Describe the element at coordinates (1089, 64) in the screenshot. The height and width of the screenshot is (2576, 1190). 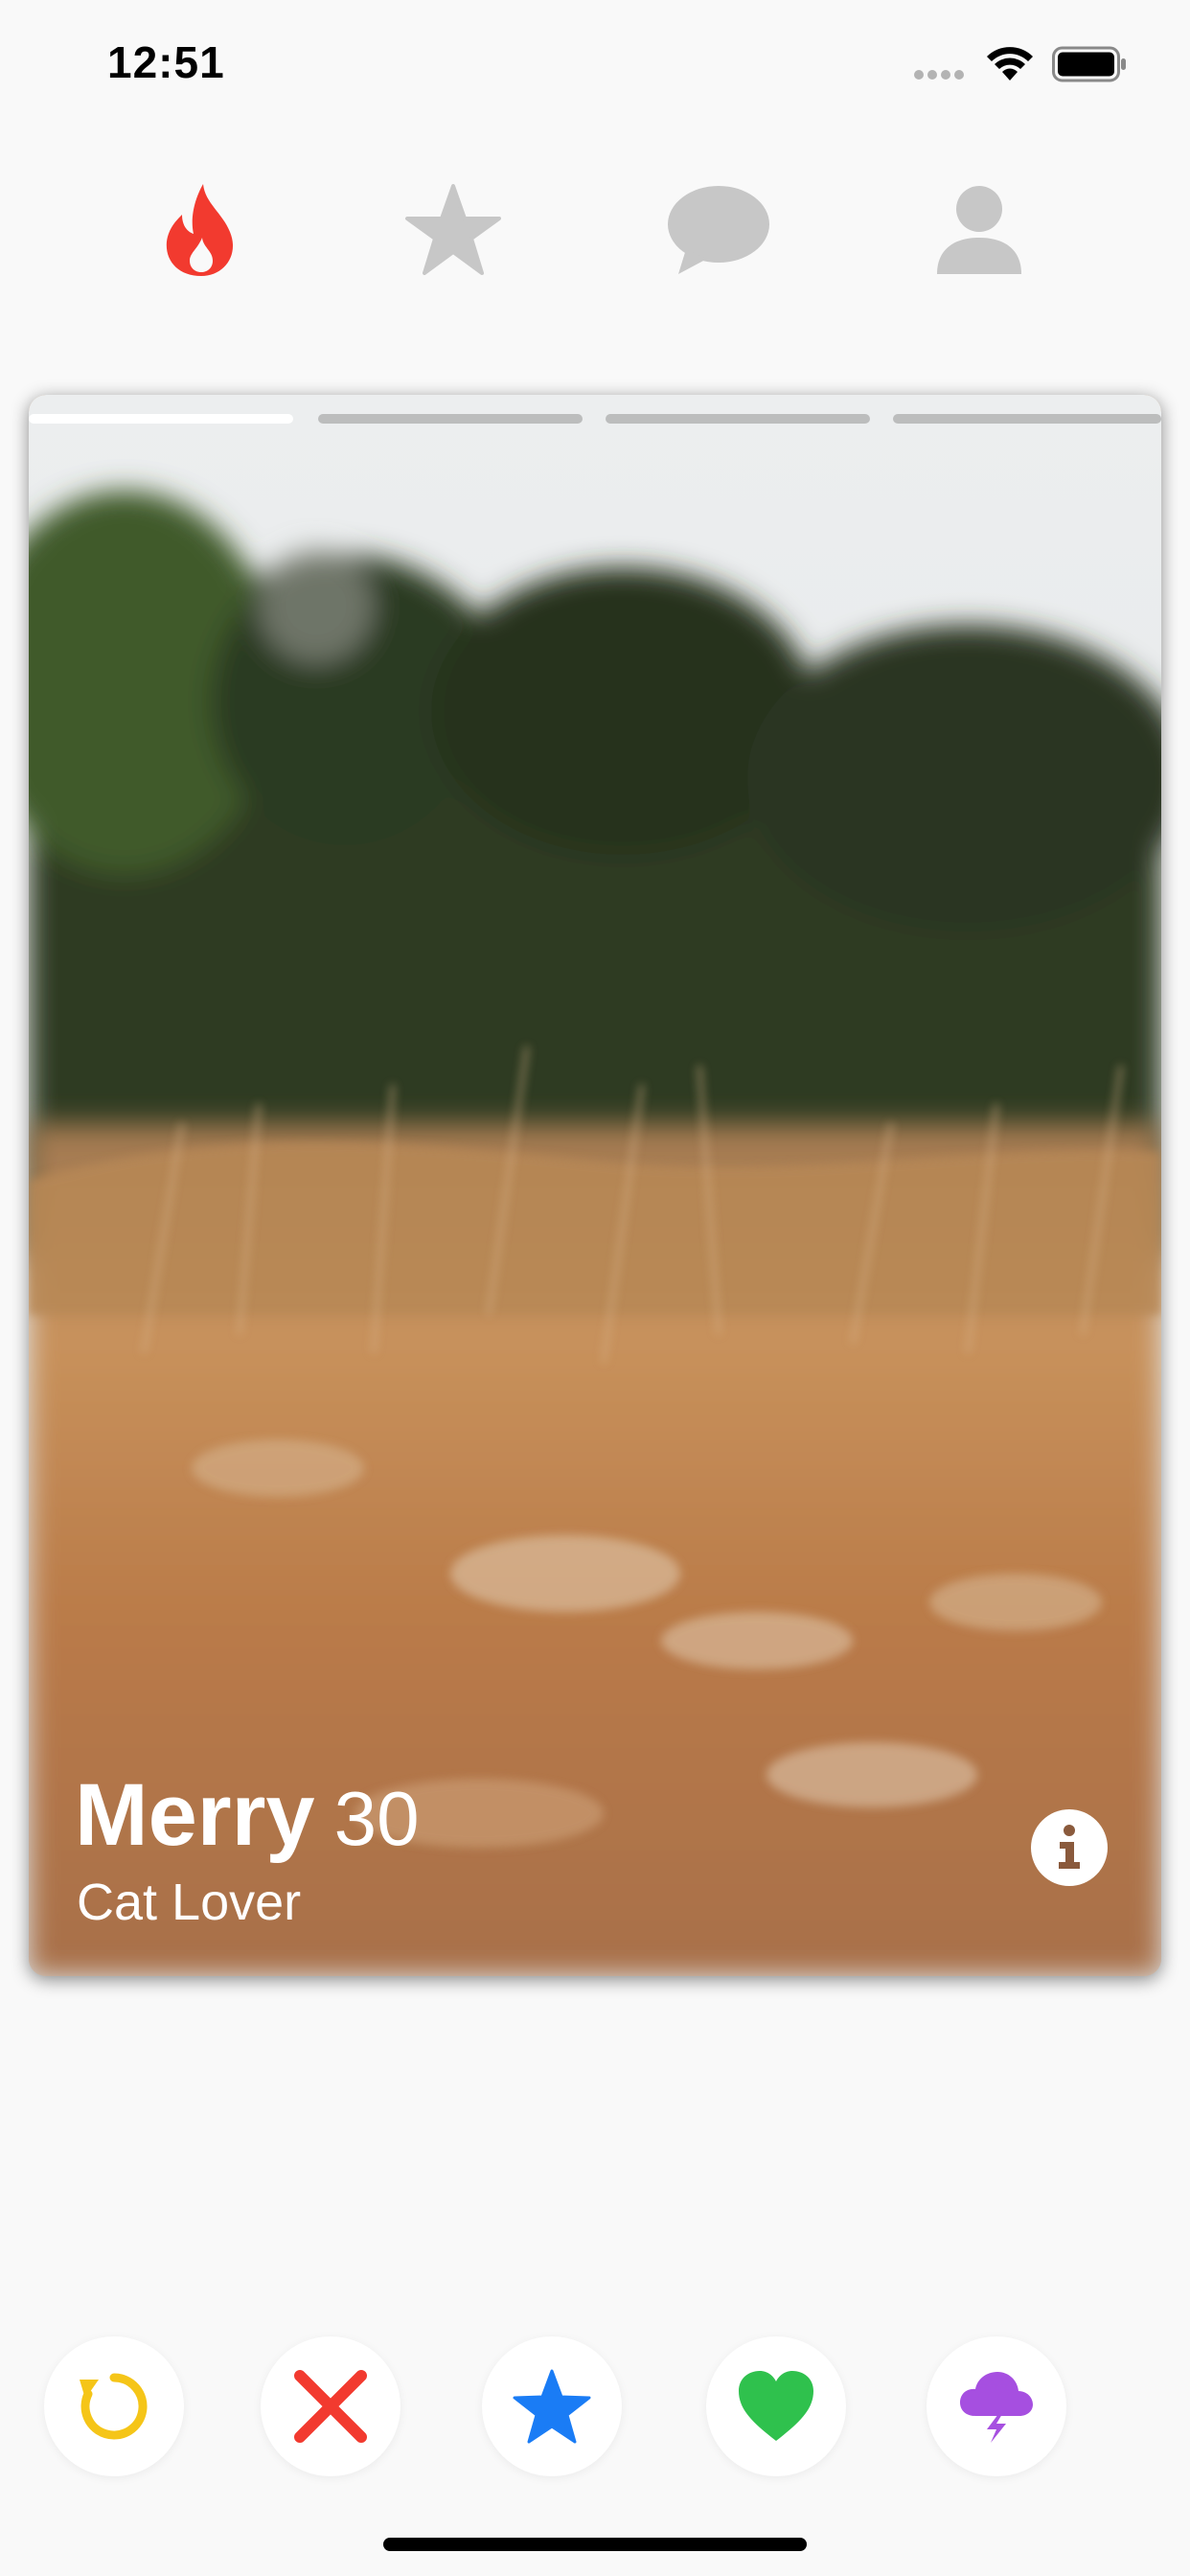
I see `battery-icon` at that location.